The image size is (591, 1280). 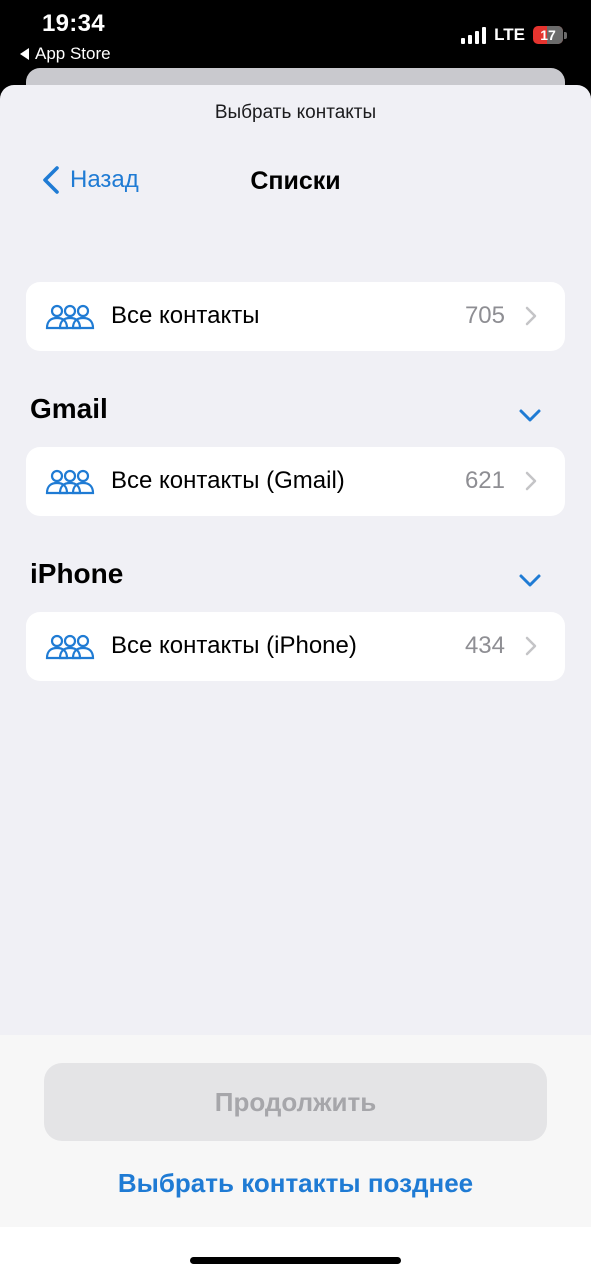 I want to click on sheet-title: Выбрать контакты, so click(x=295, y=112).